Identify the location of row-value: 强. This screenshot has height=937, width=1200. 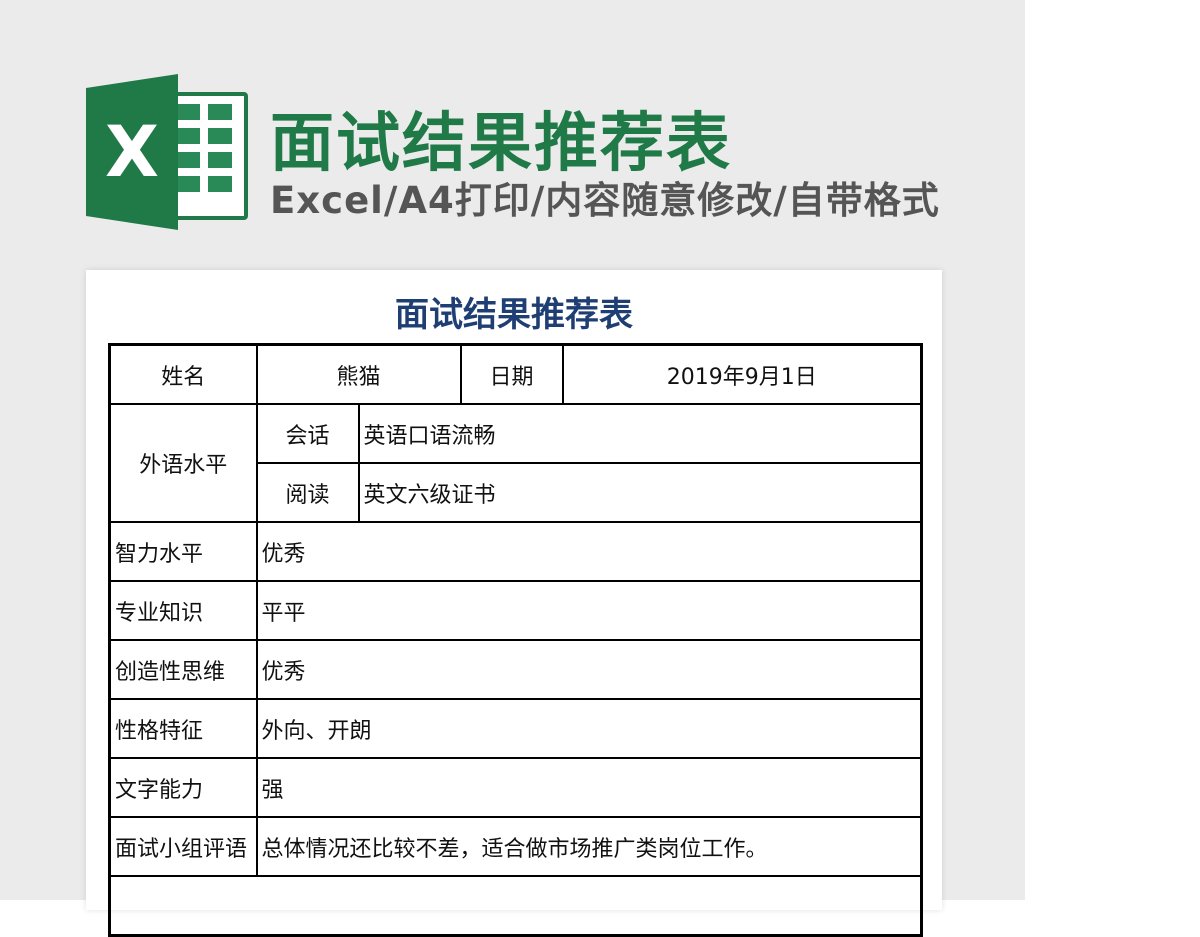
(589, 787).